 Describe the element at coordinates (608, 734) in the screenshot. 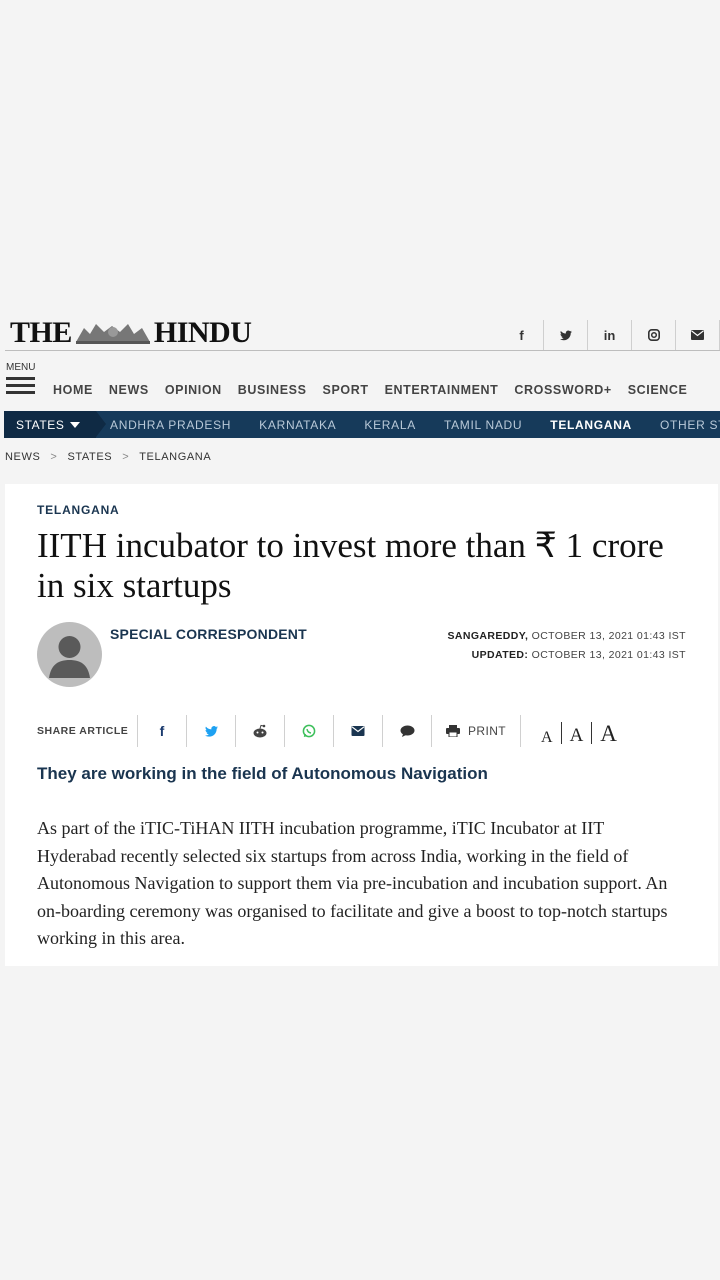

I see `font-size-large-button: A` at that location.